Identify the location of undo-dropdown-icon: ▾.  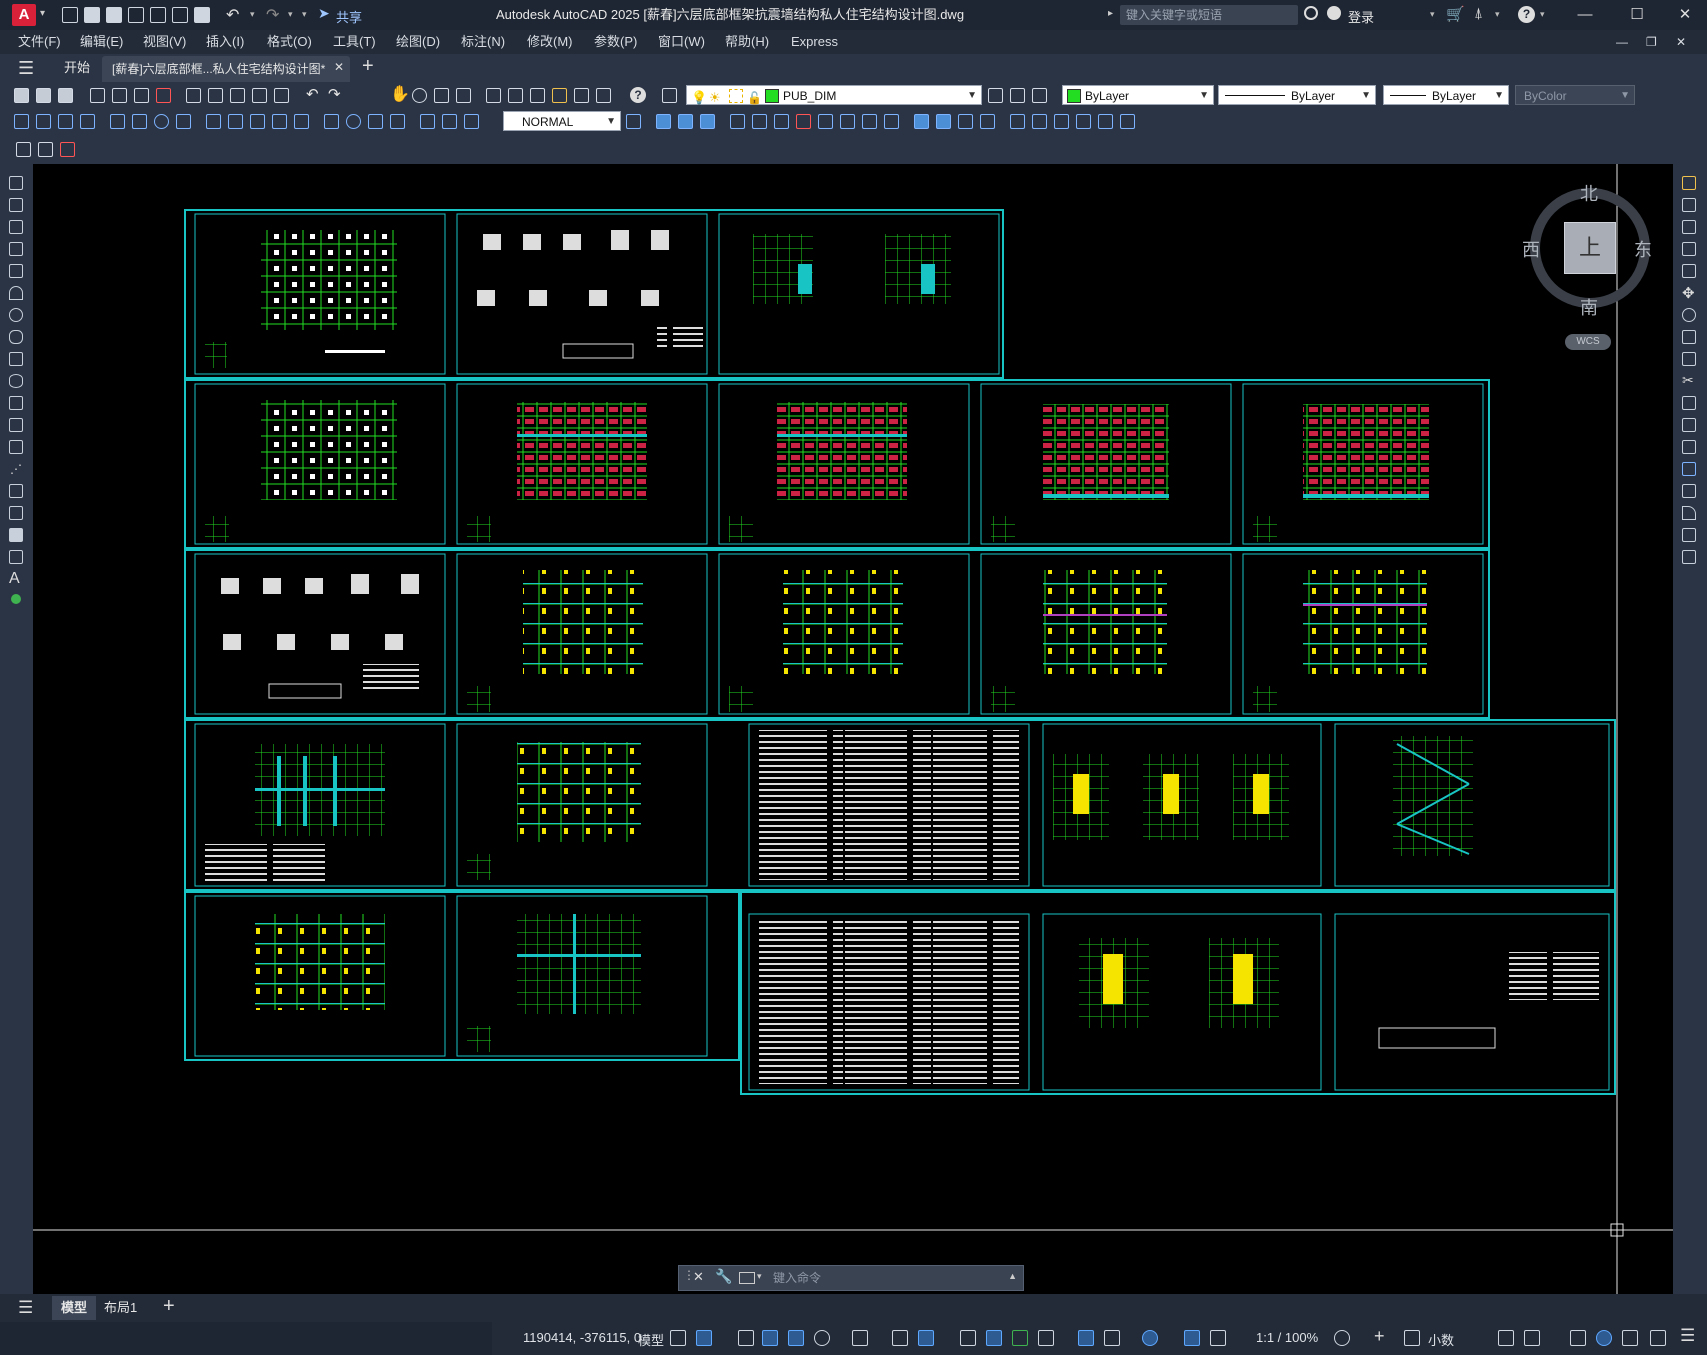
(252, 14).